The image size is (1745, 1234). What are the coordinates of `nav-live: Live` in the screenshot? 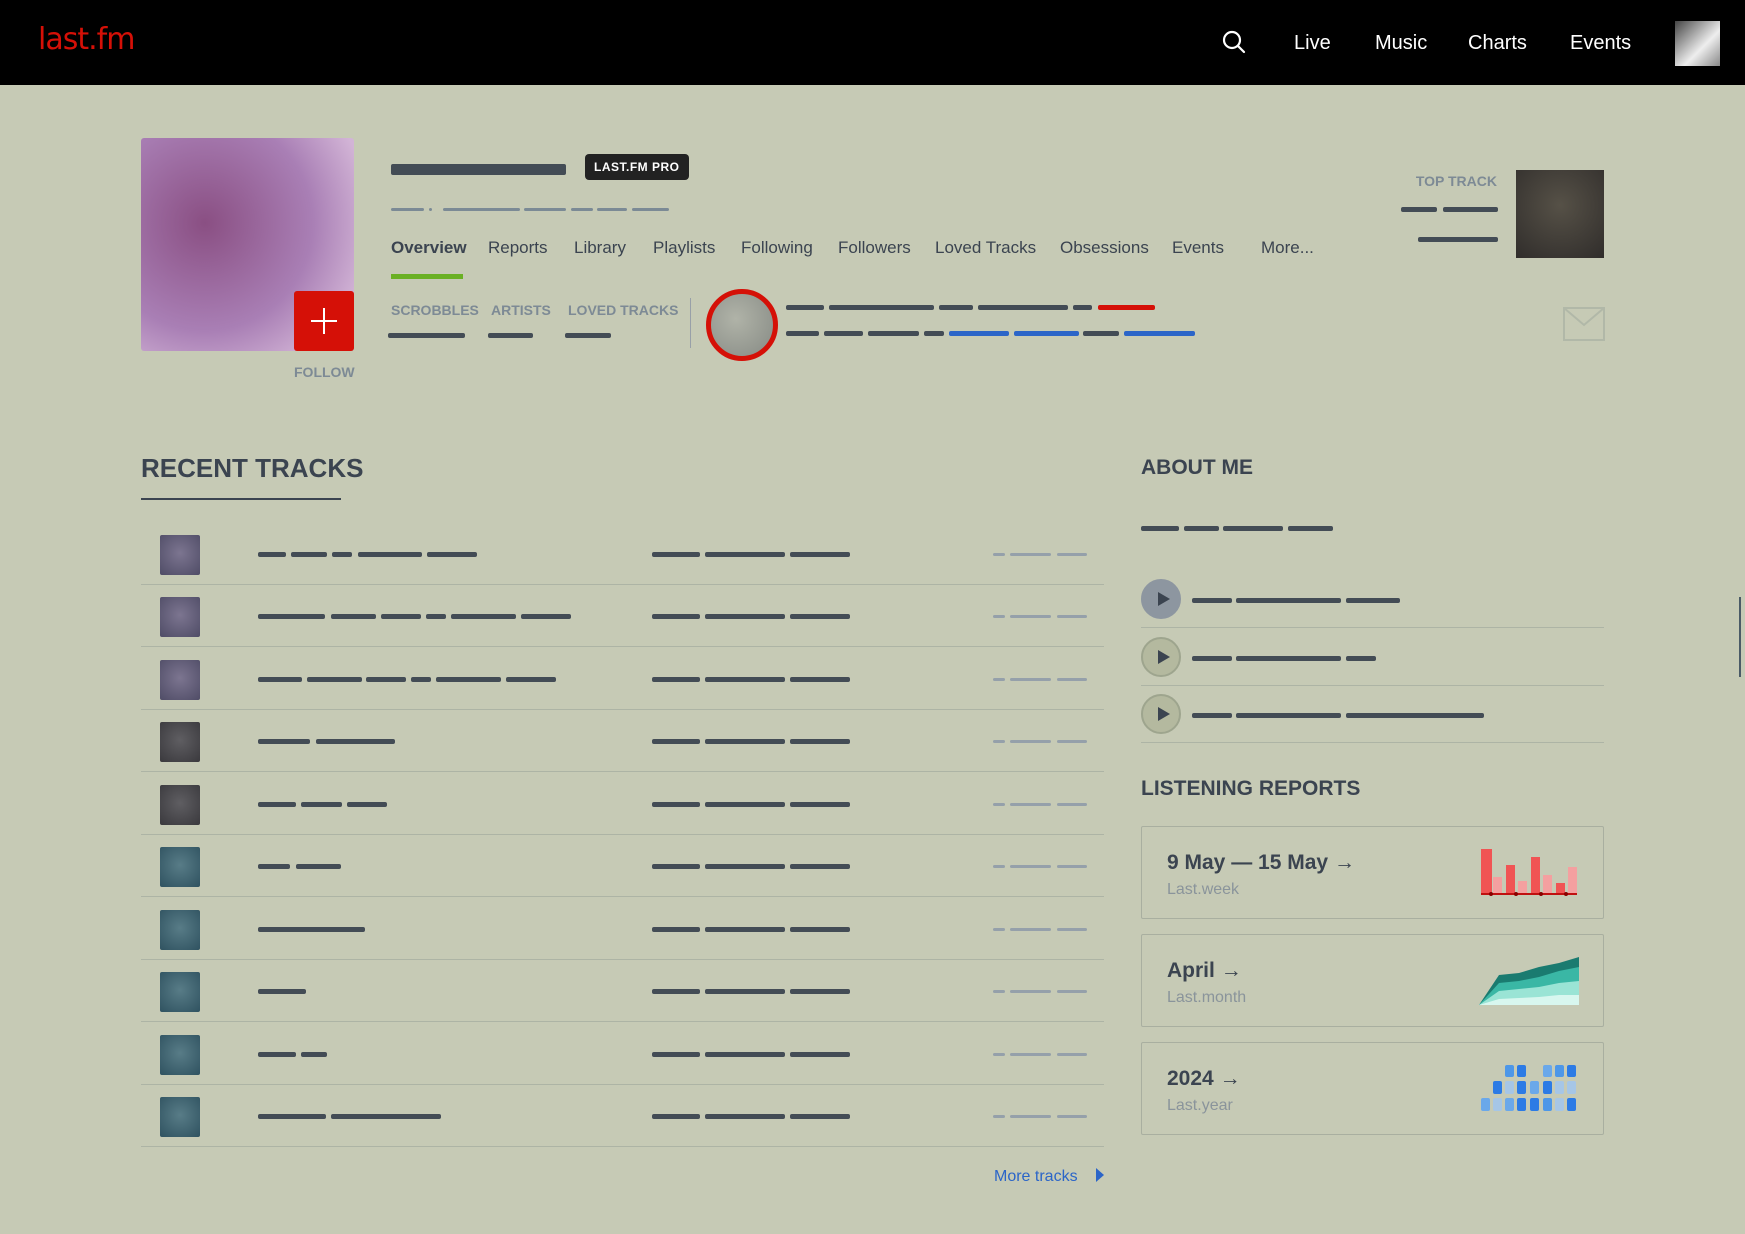 It's located at (1312, 43).